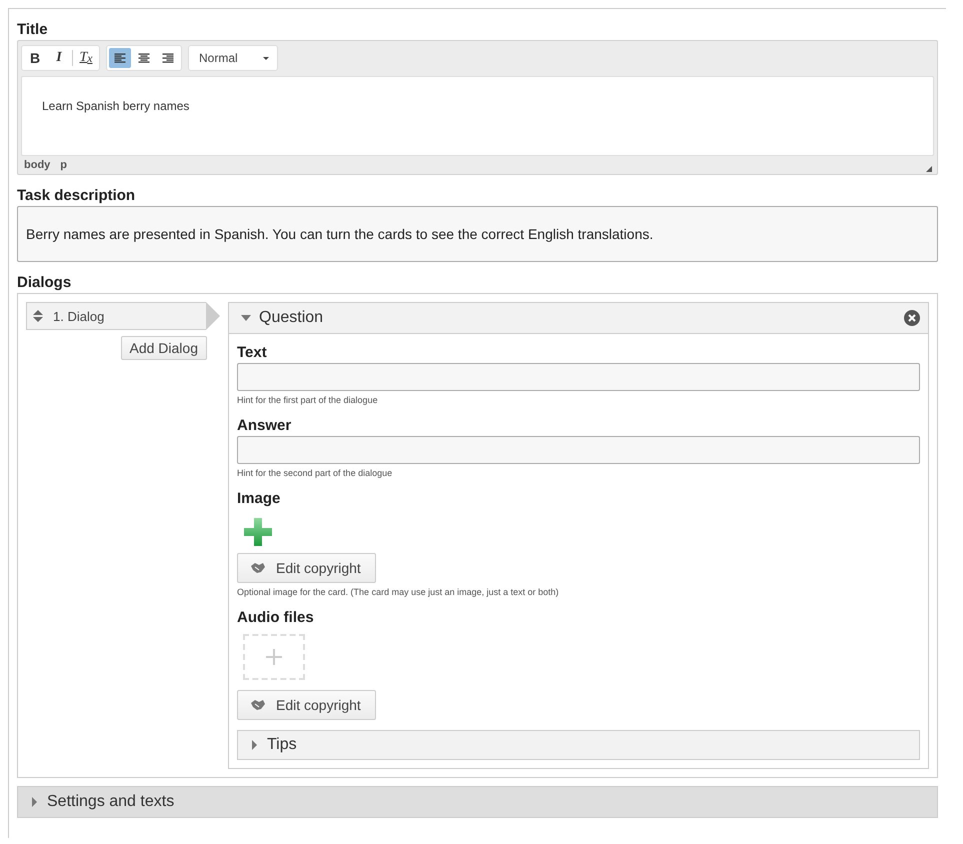 The image size is (963, 844). I want to click on field-label: Dialogs, so click(44, 282).